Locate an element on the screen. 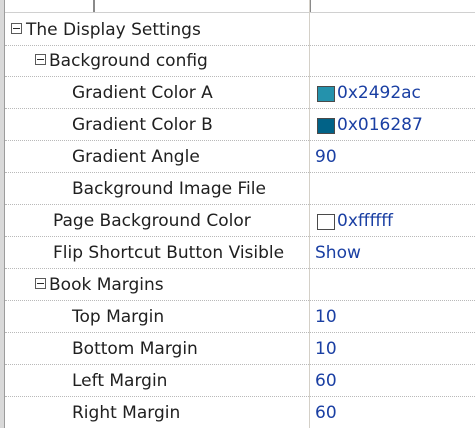  property-row-top-margin: Top Margin 10 is located at coordinates (240, 317).